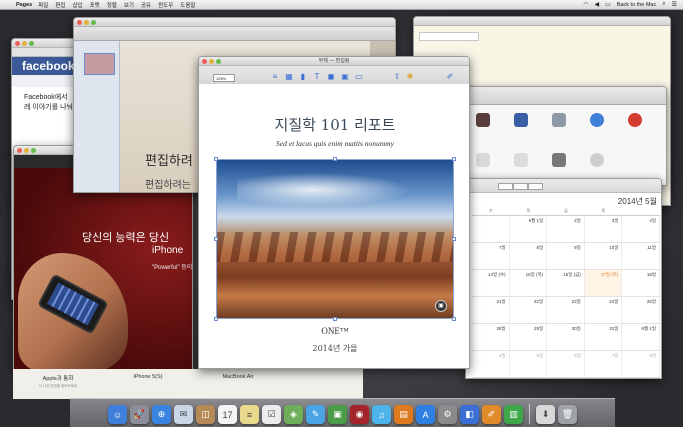  I want to click on view-week-button, so click(520, 186).